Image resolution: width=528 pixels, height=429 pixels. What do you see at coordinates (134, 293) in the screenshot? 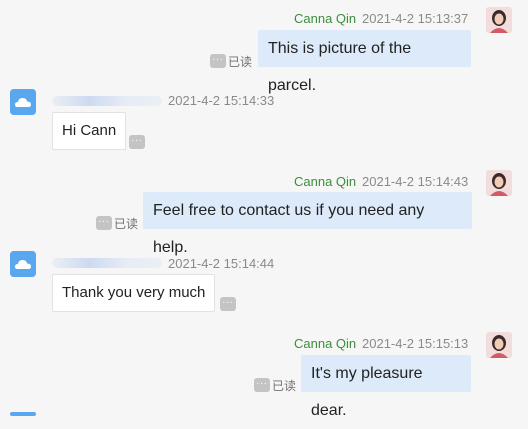
I see `message-bubble: Thank you very much` at bounding box center [134, 293].